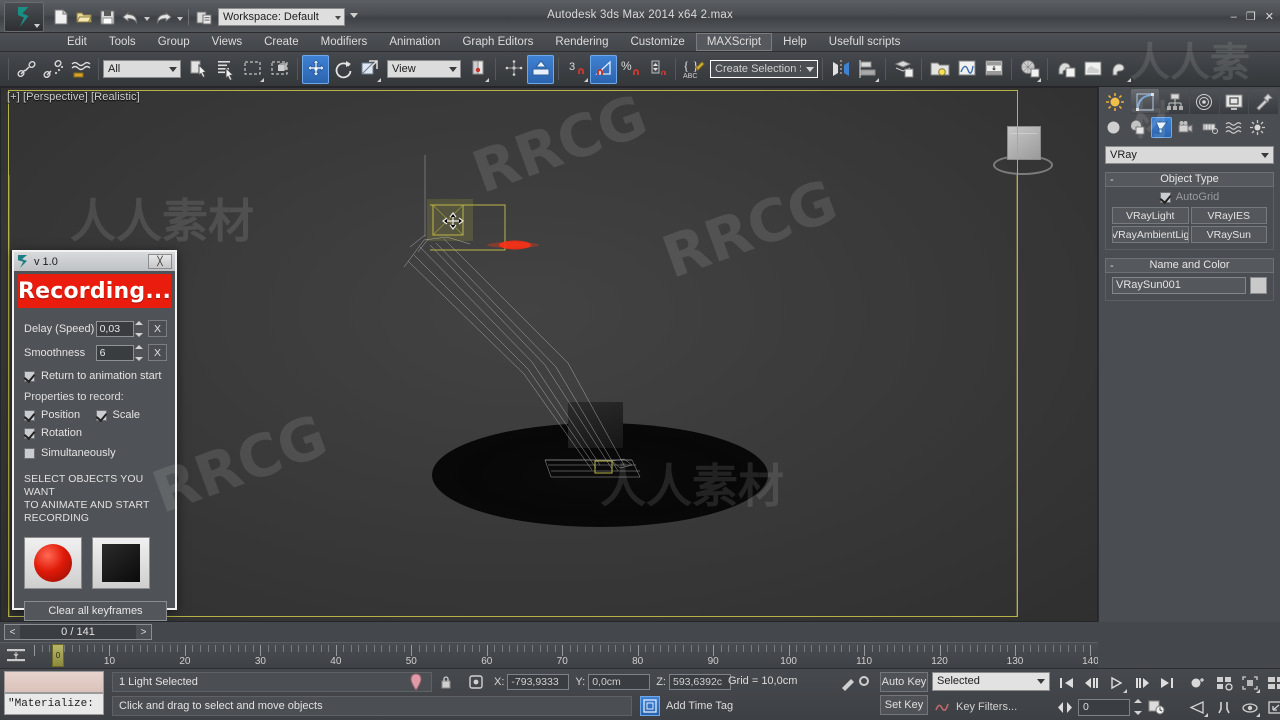 The image size is (1280, 720). I want to click on systems-icon, so click(1257, 127).